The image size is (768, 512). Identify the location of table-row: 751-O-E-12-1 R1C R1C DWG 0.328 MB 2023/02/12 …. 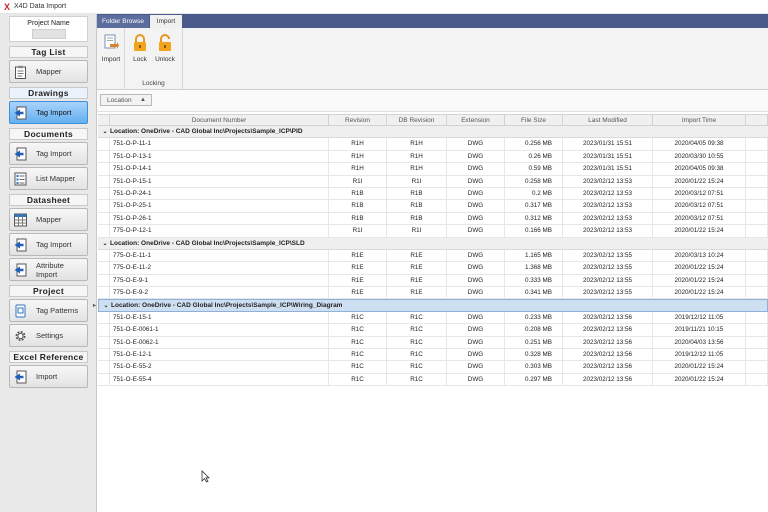
(433, 355).